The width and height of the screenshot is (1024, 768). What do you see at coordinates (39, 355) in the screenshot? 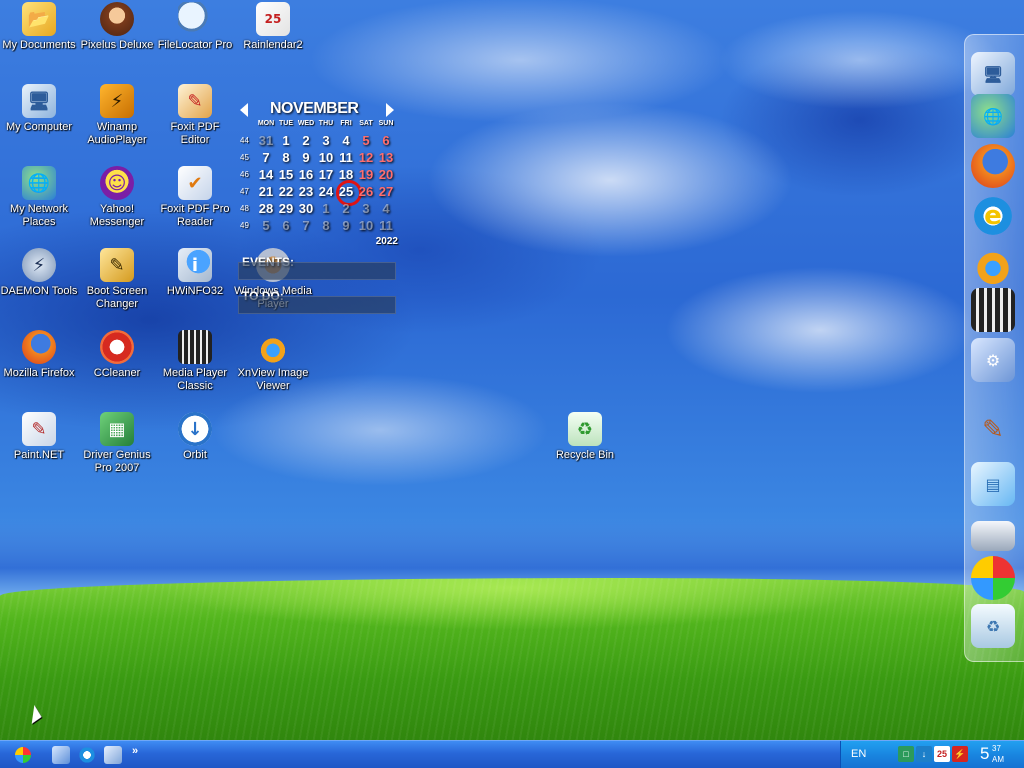
I see `desktop-icon-mozilla-firefox: Mozilla Firefox` at bounding box center [39, 355].